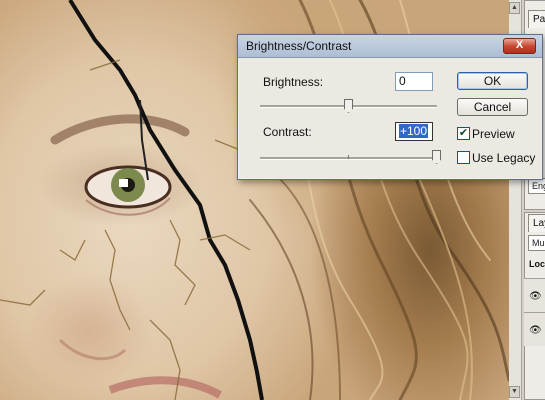 This screenshot has width=545, height=400. What do you see at coordinates (492, 81) in the screenshot?
I see `ok-button: OK` at bounding box center [492, 81].